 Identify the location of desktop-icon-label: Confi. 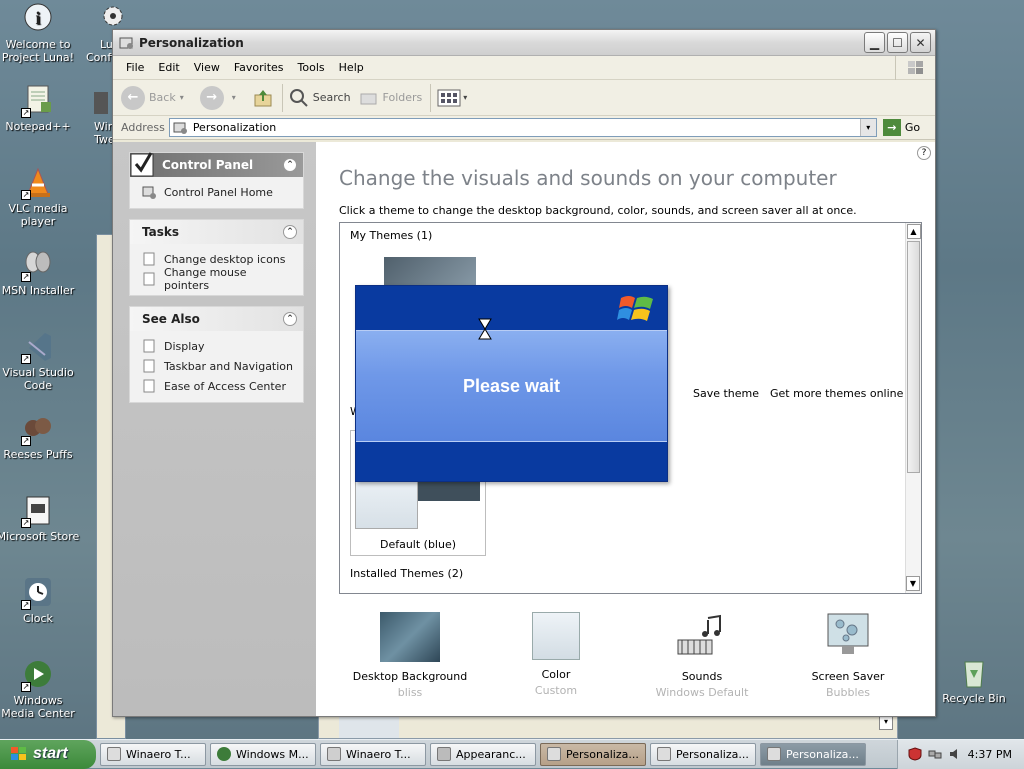
(100, 57).